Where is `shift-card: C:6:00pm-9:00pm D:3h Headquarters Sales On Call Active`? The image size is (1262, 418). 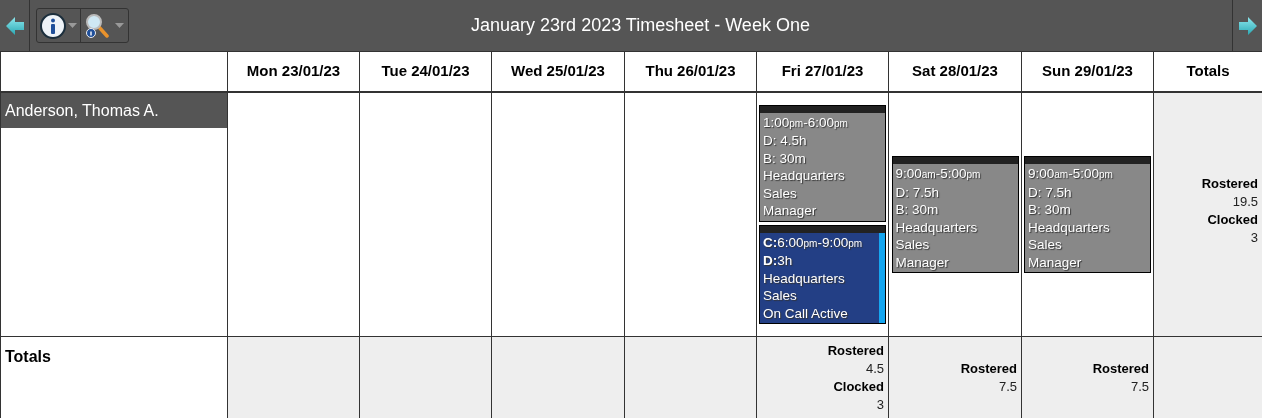
shift-card: C:6:00pm-9:00pm D:3h Headquarters Sales On Call Active is located at coordinates (822, 274).